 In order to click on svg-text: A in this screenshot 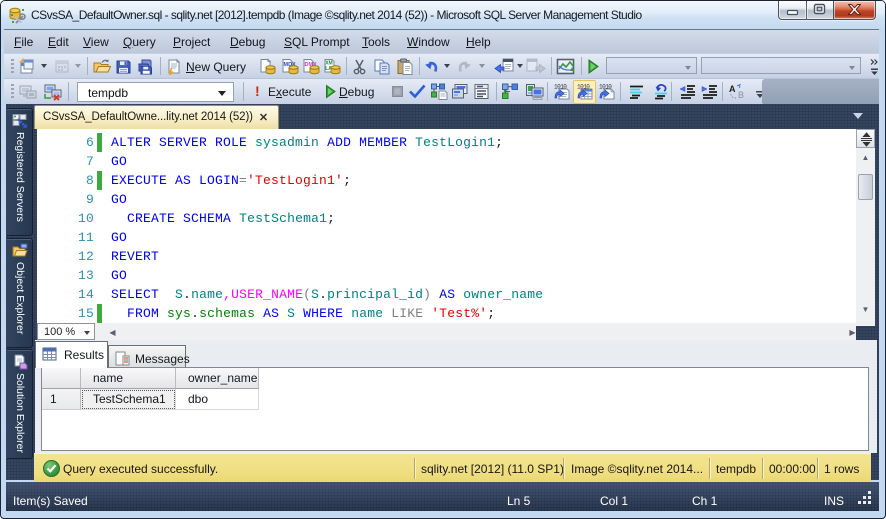, I will do `click(732, 89)`.